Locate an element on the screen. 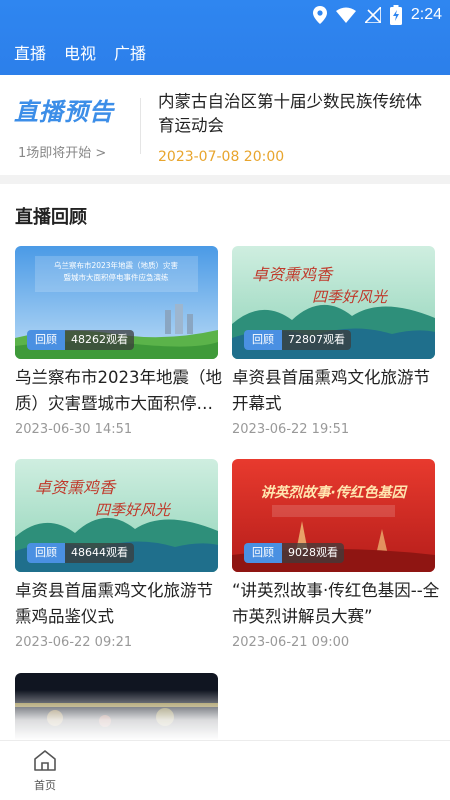  live-preview-logo: 直播预告 is located at coordinates (64, 112).